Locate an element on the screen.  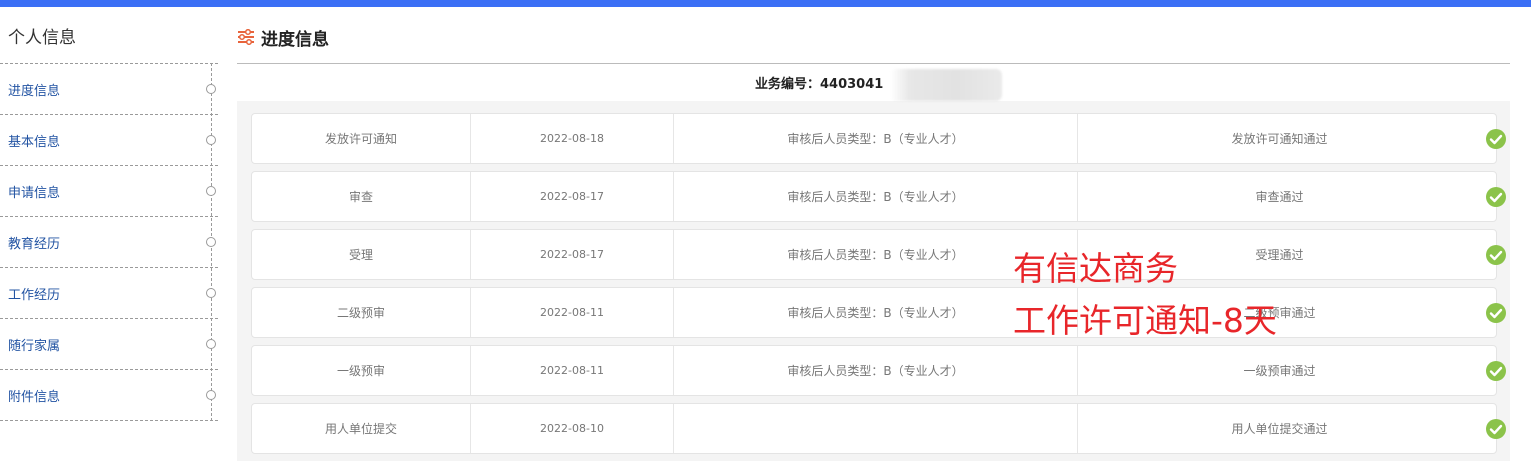
stage-result: 一级预审通过 is located at coordinates (1279, 370).